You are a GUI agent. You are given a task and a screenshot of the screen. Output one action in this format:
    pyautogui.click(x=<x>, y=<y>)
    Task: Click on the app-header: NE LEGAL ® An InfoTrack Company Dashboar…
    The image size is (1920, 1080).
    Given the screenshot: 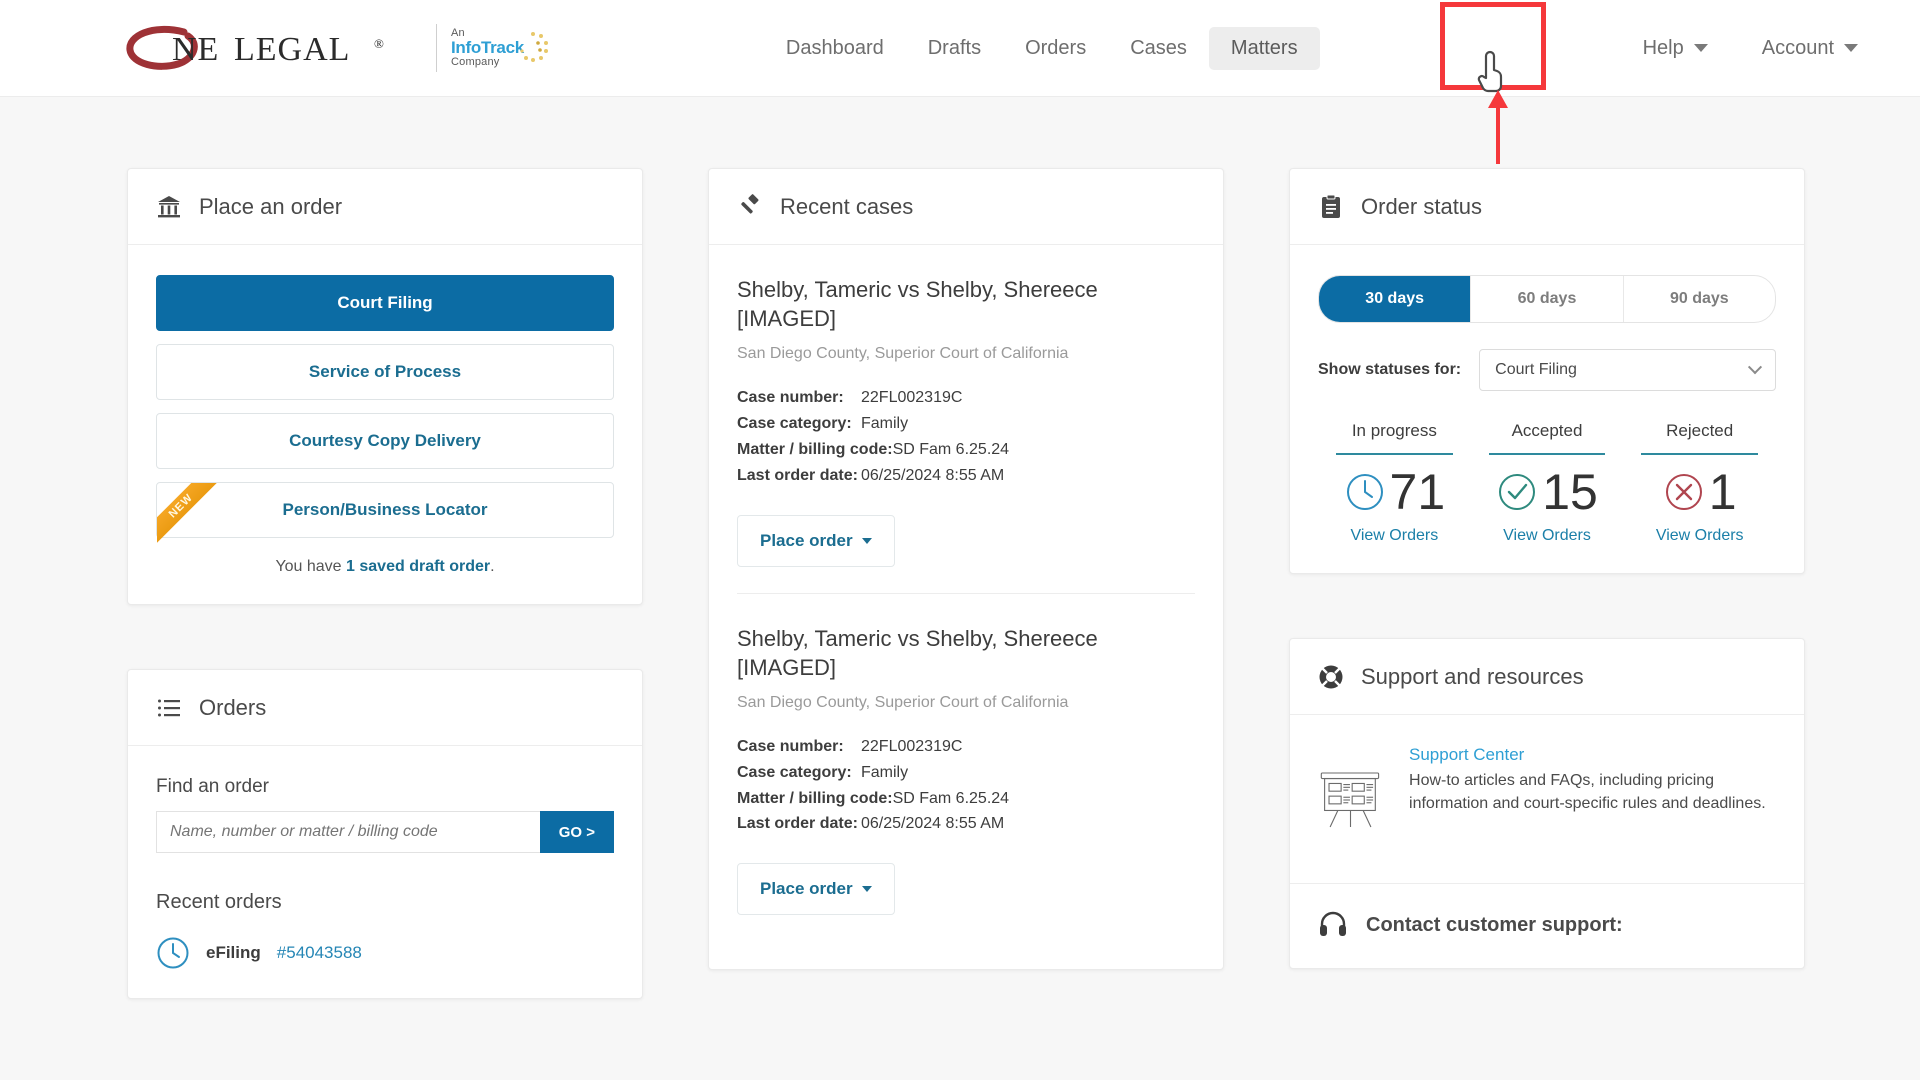 What is the action you would take?
    pyautogui.click(x=960, y=48)
    